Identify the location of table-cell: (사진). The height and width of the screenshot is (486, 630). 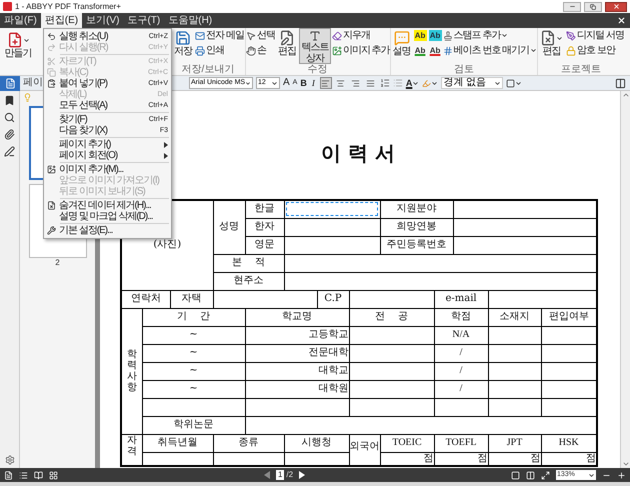
(167, 244).